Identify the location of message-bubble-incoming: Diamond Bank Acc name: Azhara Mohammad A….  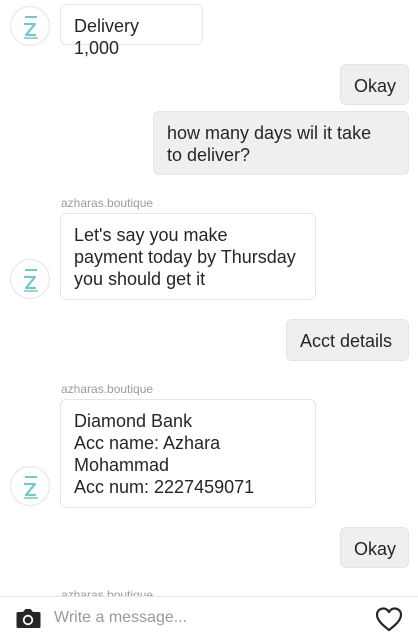
(188, 453).